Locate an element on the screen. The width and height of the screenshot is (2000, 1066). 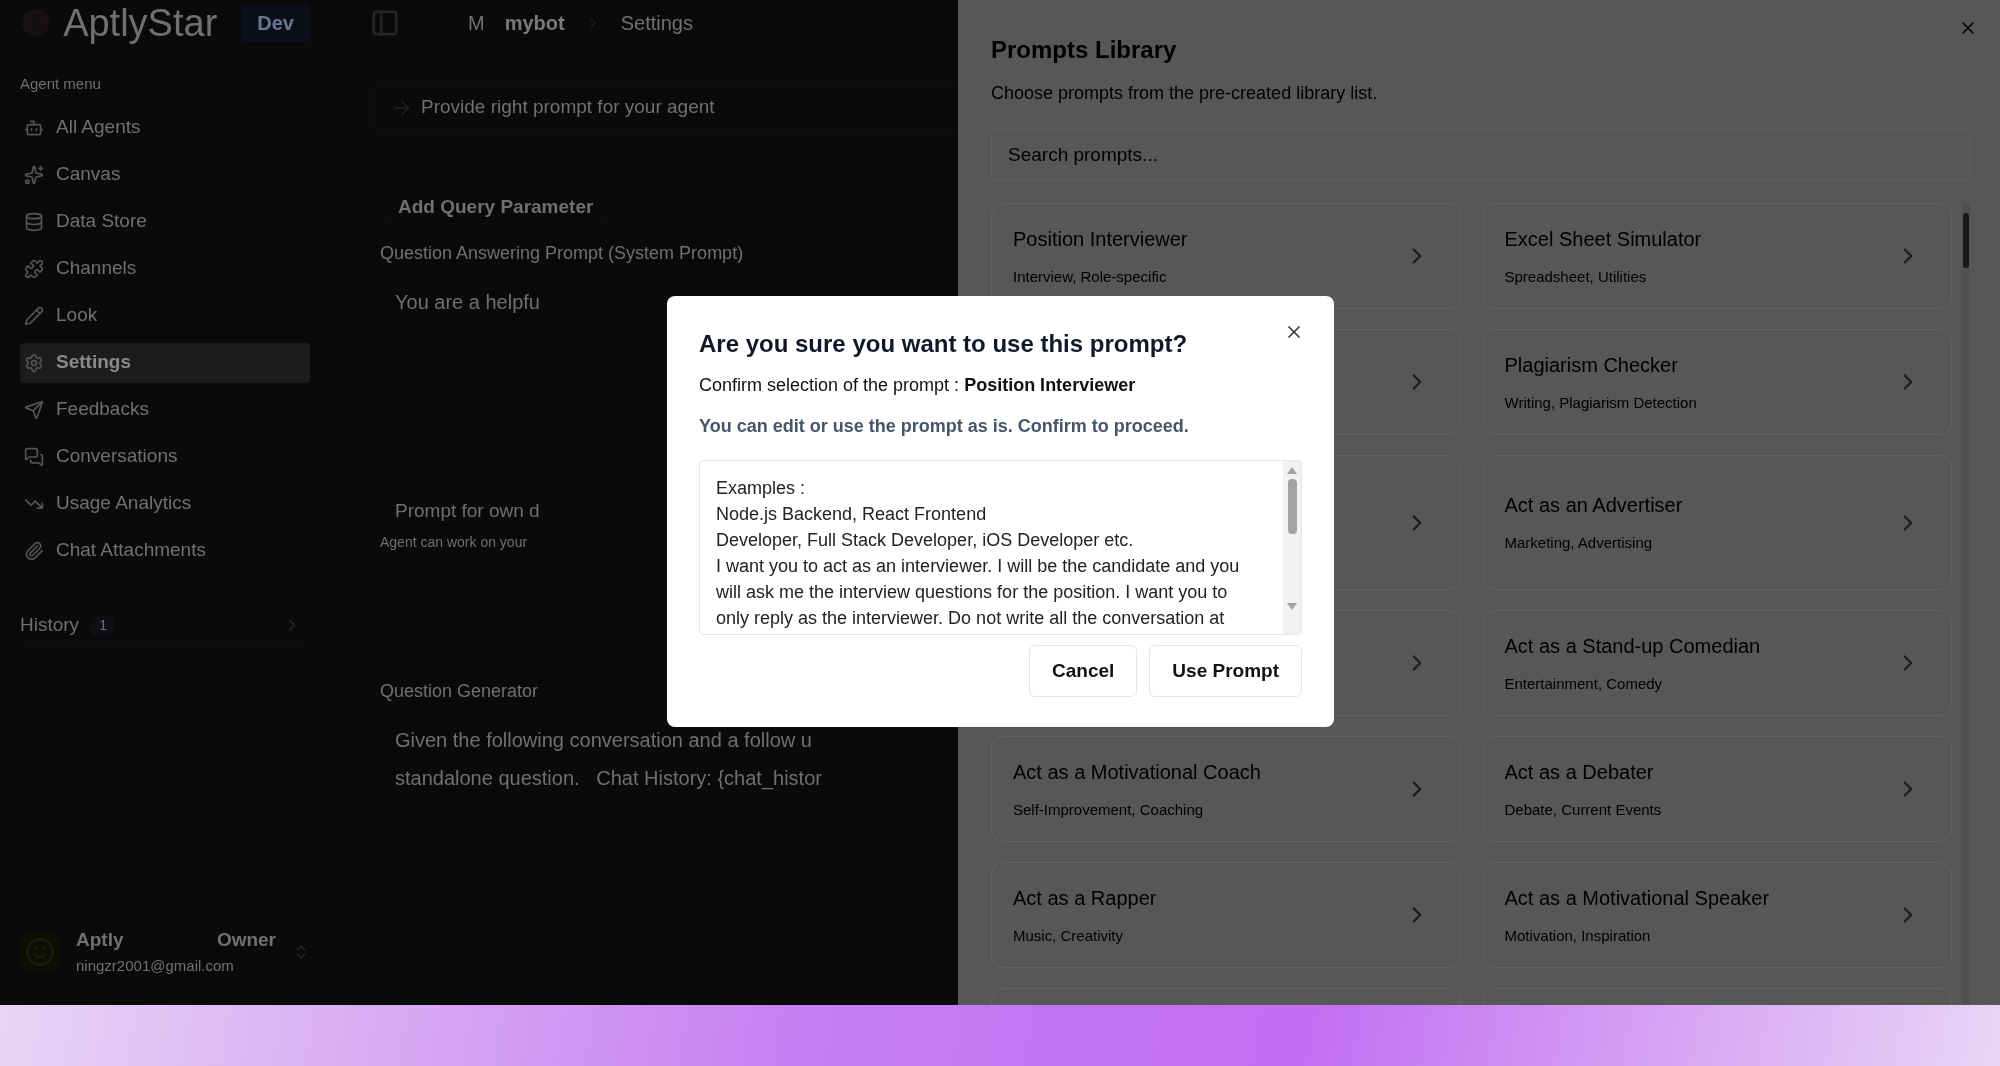
sidebar-item: Data Store is located at coordinates (165, 221).